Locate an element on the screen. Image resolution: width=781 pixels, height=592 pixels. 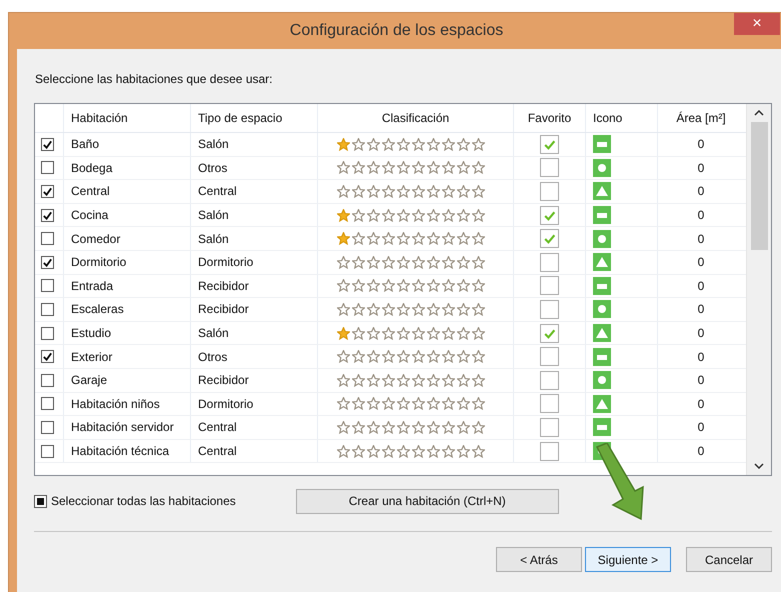
select-all-label: Seleccionar todas las habitaciones is located at coordinates (143, 501).